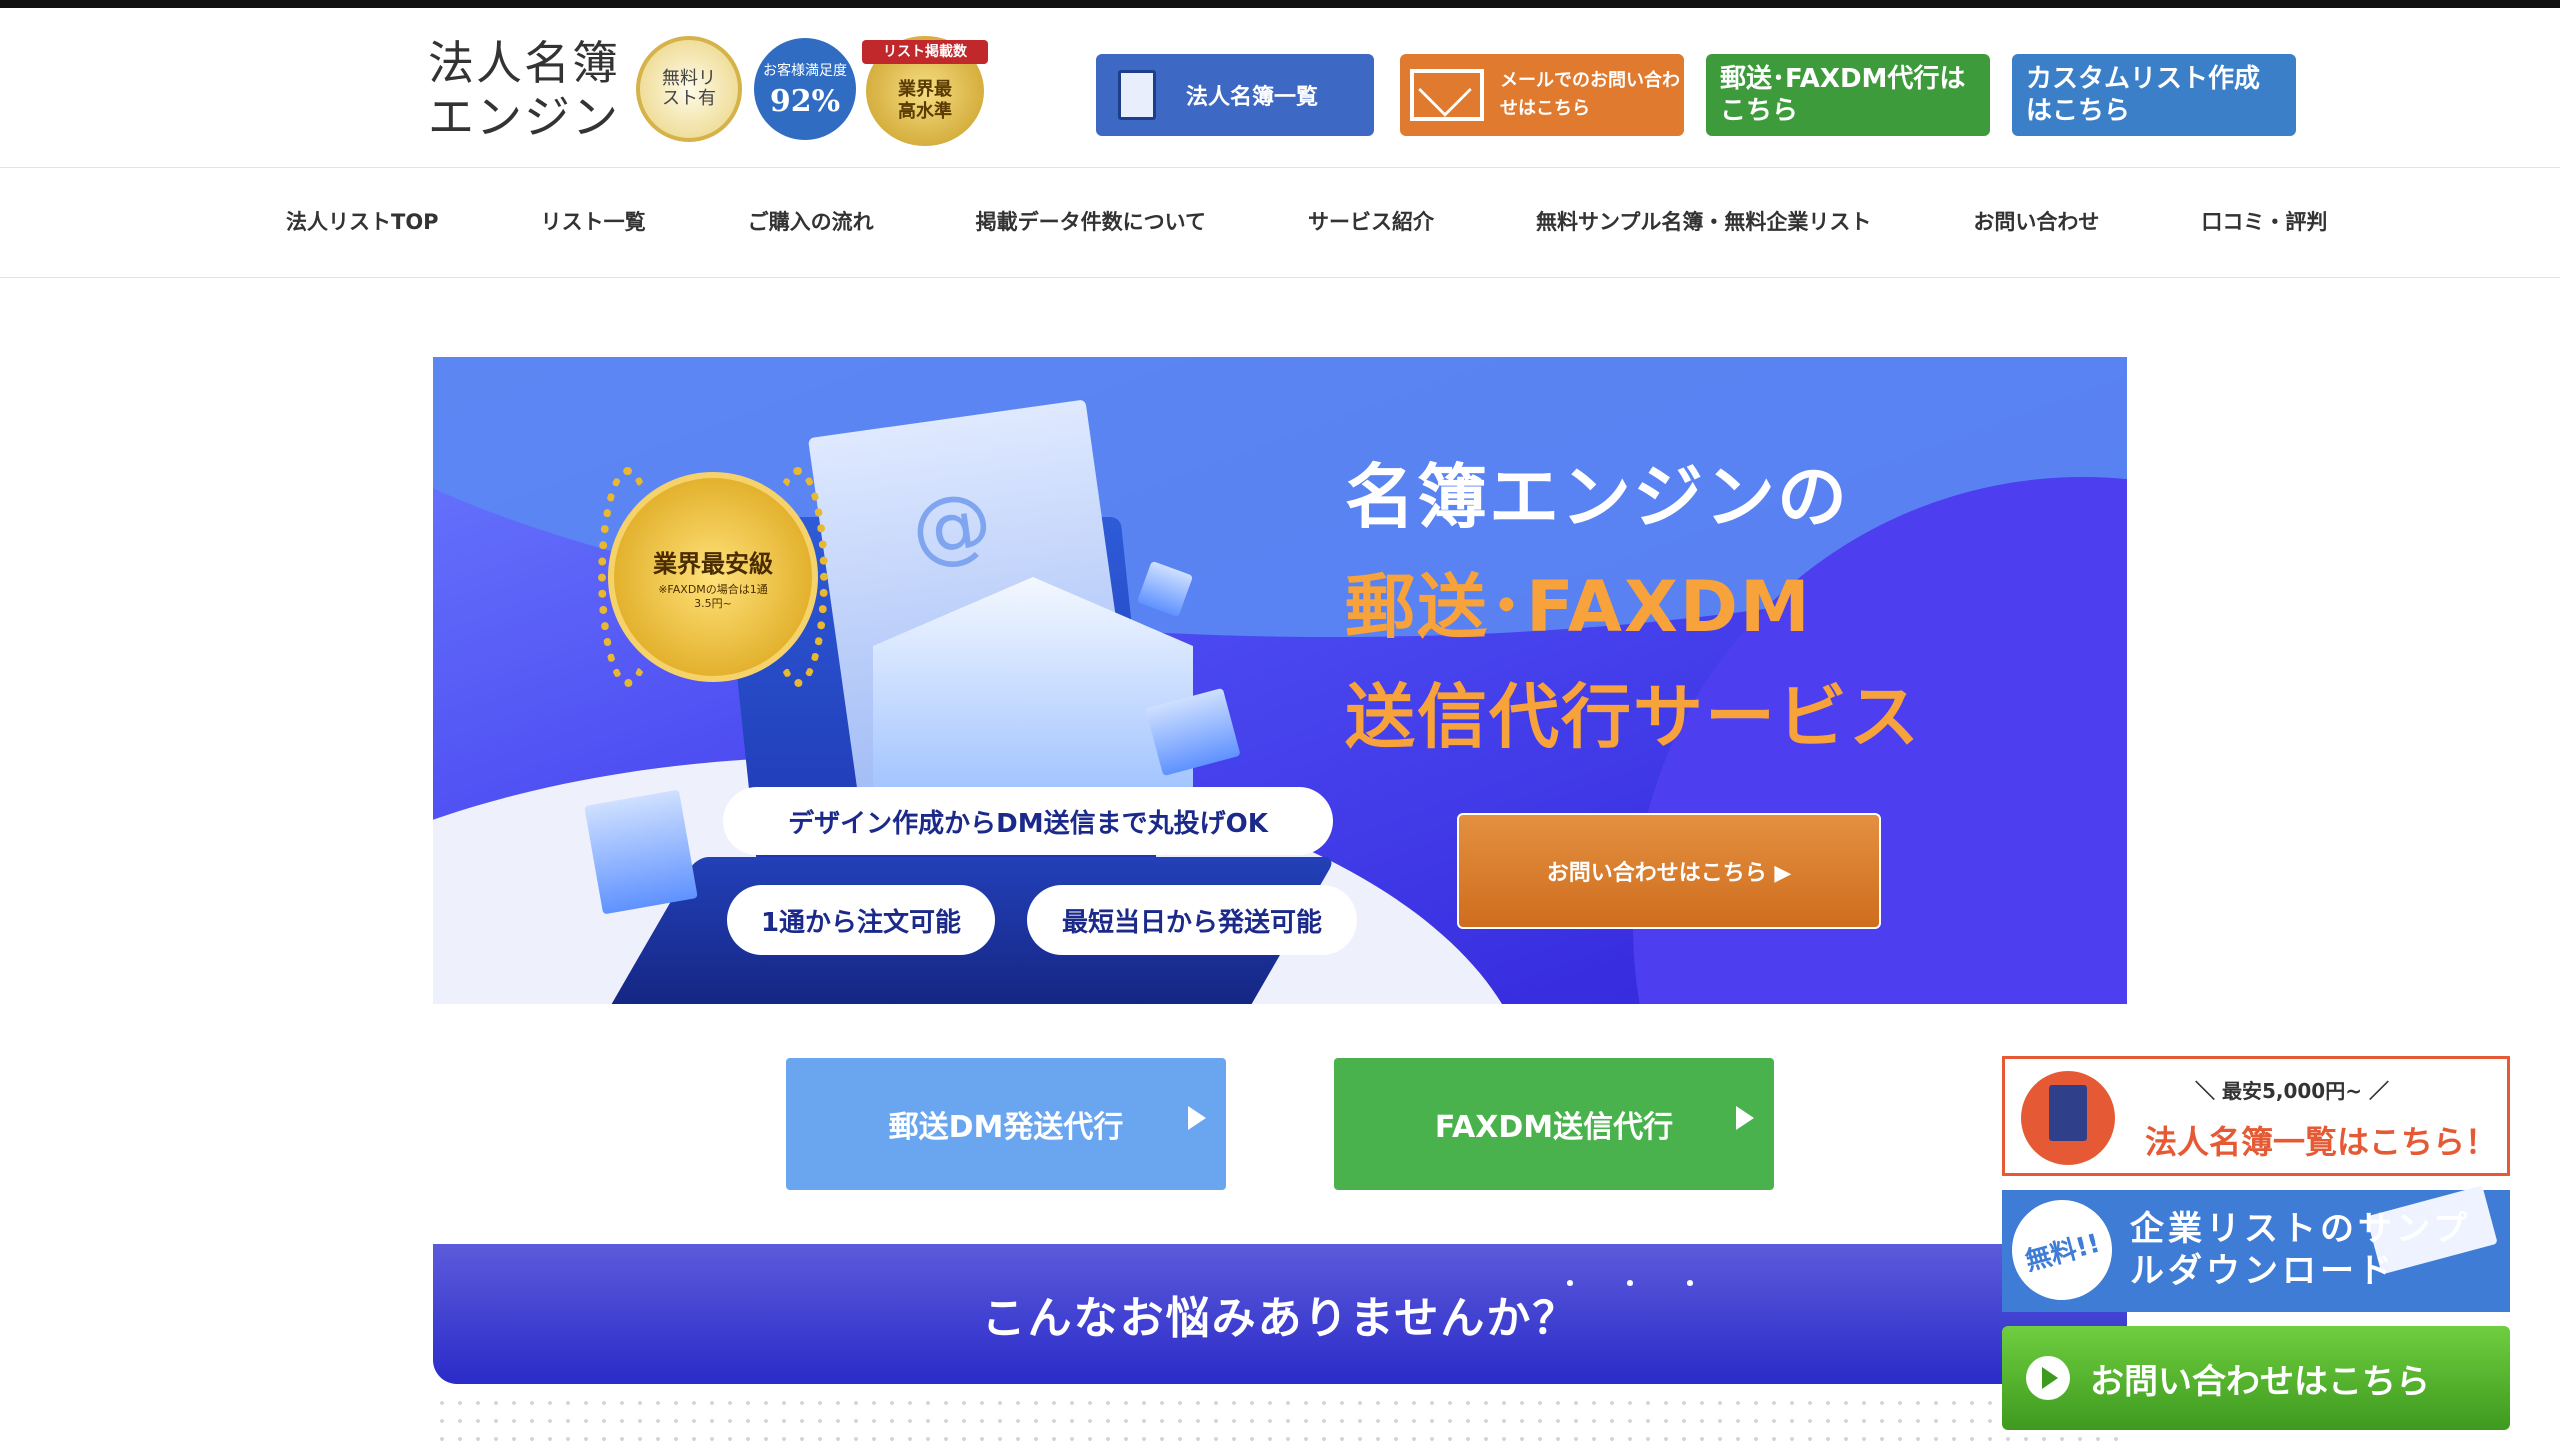 The width and height of the screenshot is (2560, 1455). What do you see at coordinates (524, 117) in the screenshot?
I see `logo-line2: エンジン` at bounding box center [524, 117].